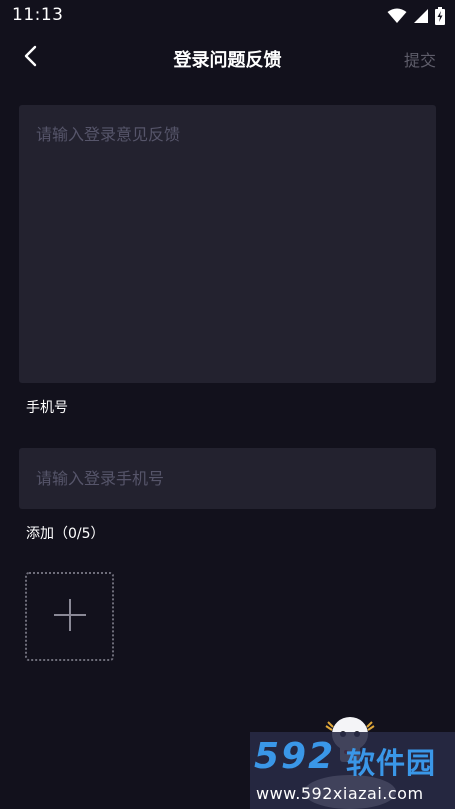 The height and width of the screenshot is (809, 455). Describe the element at coordinates (47, 408) in the screenshot. I see `phone-label: 手机号` at that location.